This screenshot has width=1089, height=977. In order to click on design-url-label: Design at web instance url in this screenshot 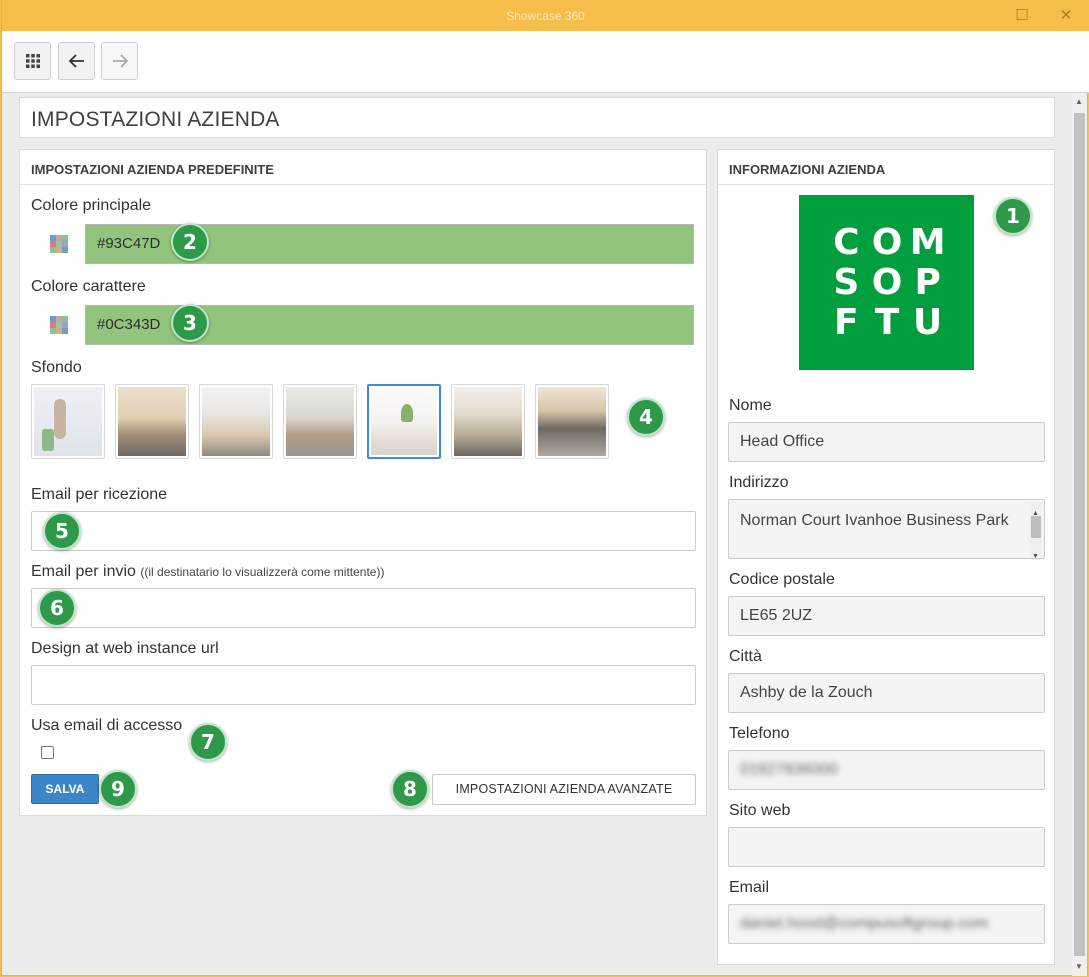, I will do `click(125, 648)`.